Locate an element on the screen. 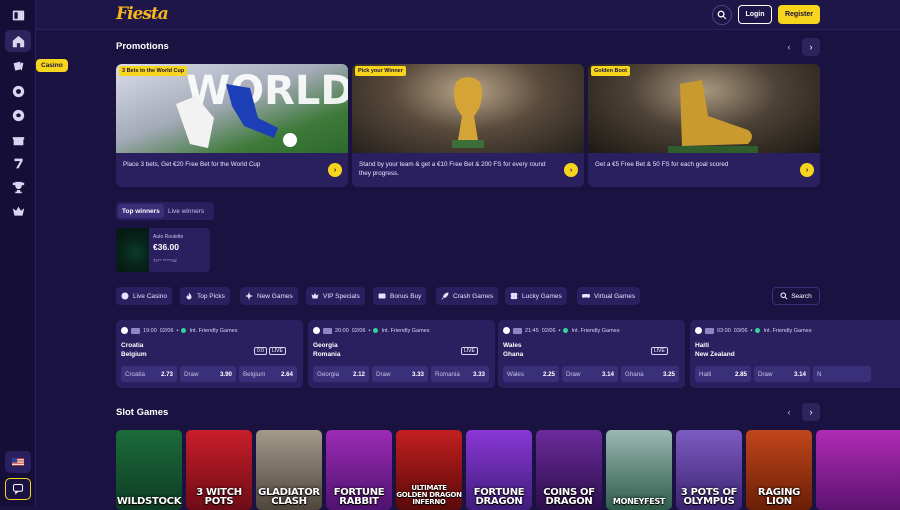 The width and height of the screenshot is (900, 510). tab-live-winners: Live winners is located at coordinates (186, 211).